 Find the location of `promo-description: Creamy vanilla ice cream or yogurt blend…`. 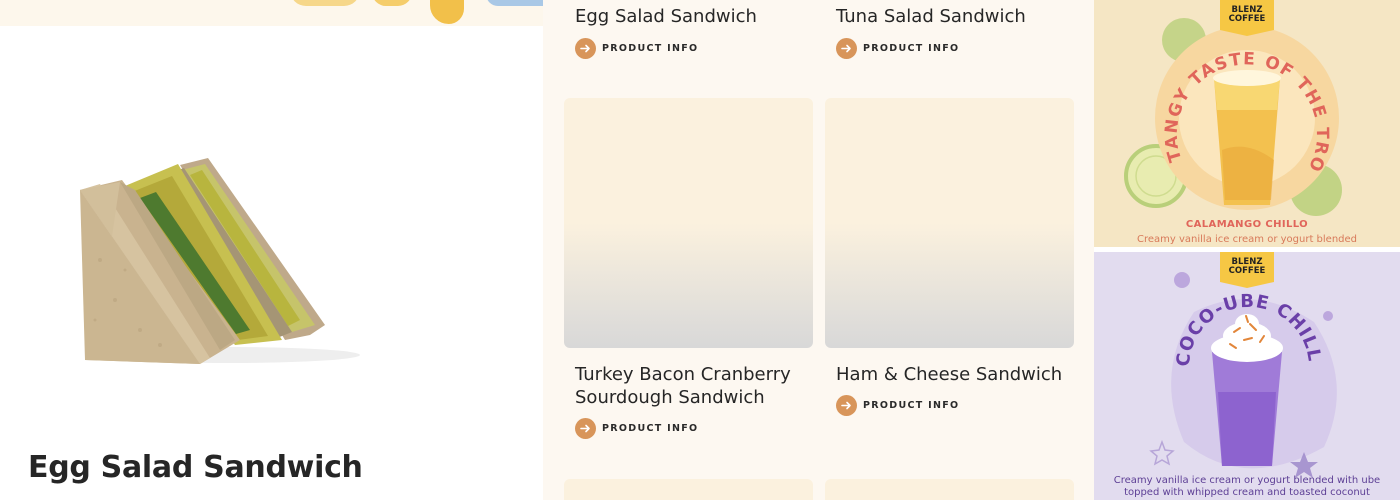

promo-description: Creamy vanilla ice cream or yogurt blend… is located at coordinates (1247, 239).